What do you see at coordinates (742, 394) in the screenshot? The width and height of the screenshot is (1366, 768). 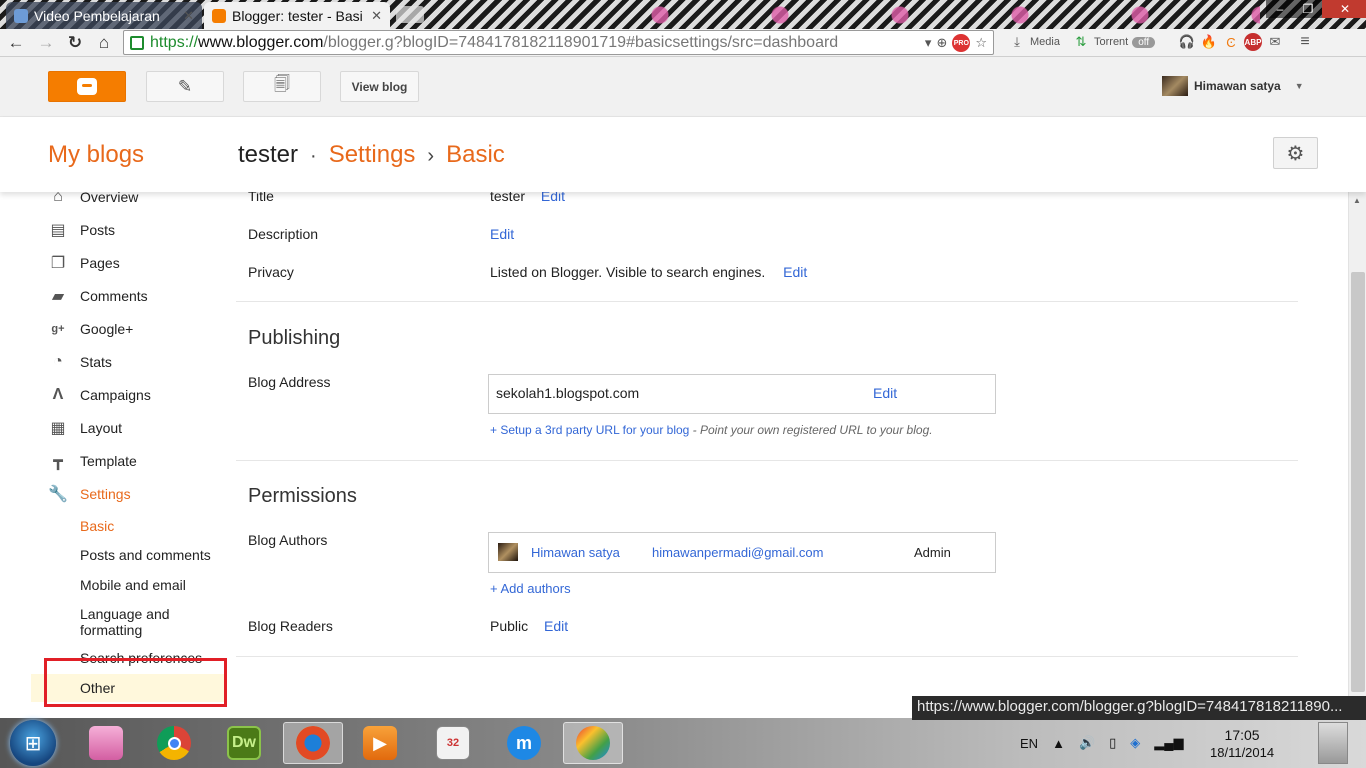 I see `blog-address-box: sekolah1.blogspot.com Edit` at bounding box center [742, 394].